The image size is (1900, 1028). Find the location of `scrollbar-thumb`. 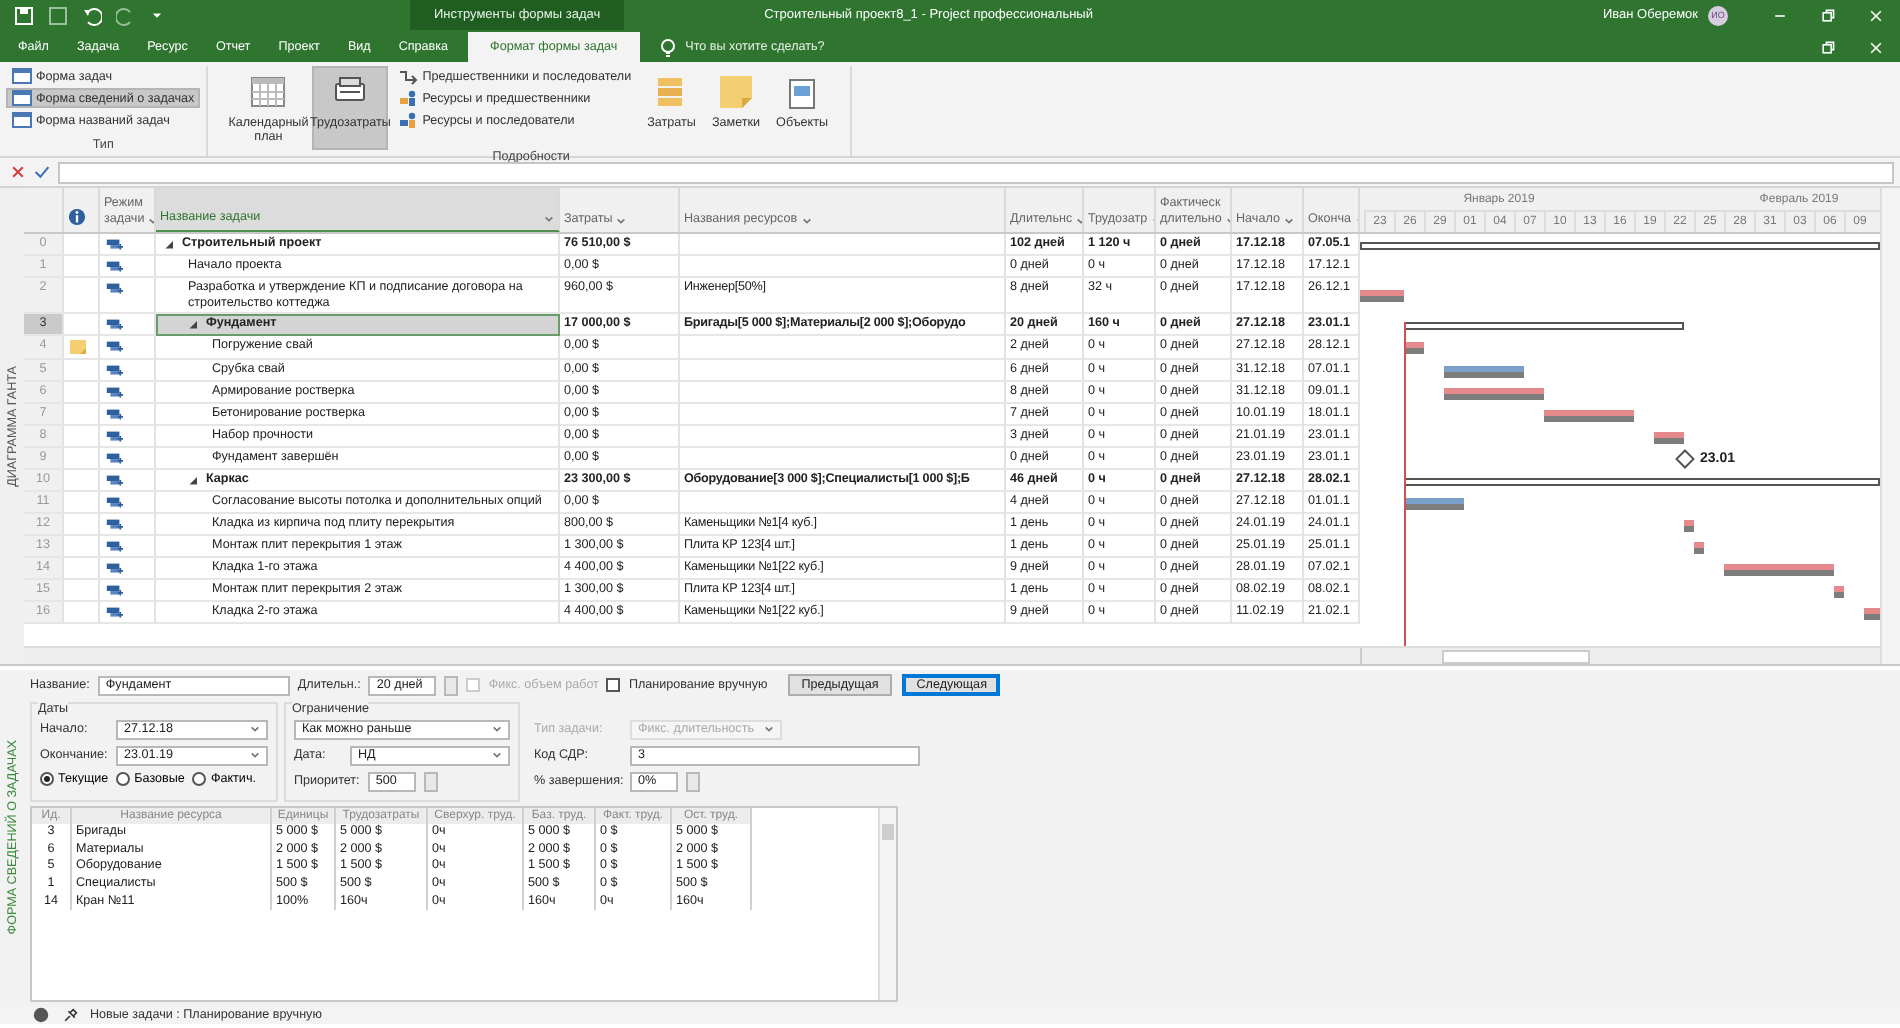

scrollbar-thumb is located at coordinates (1516, 657).